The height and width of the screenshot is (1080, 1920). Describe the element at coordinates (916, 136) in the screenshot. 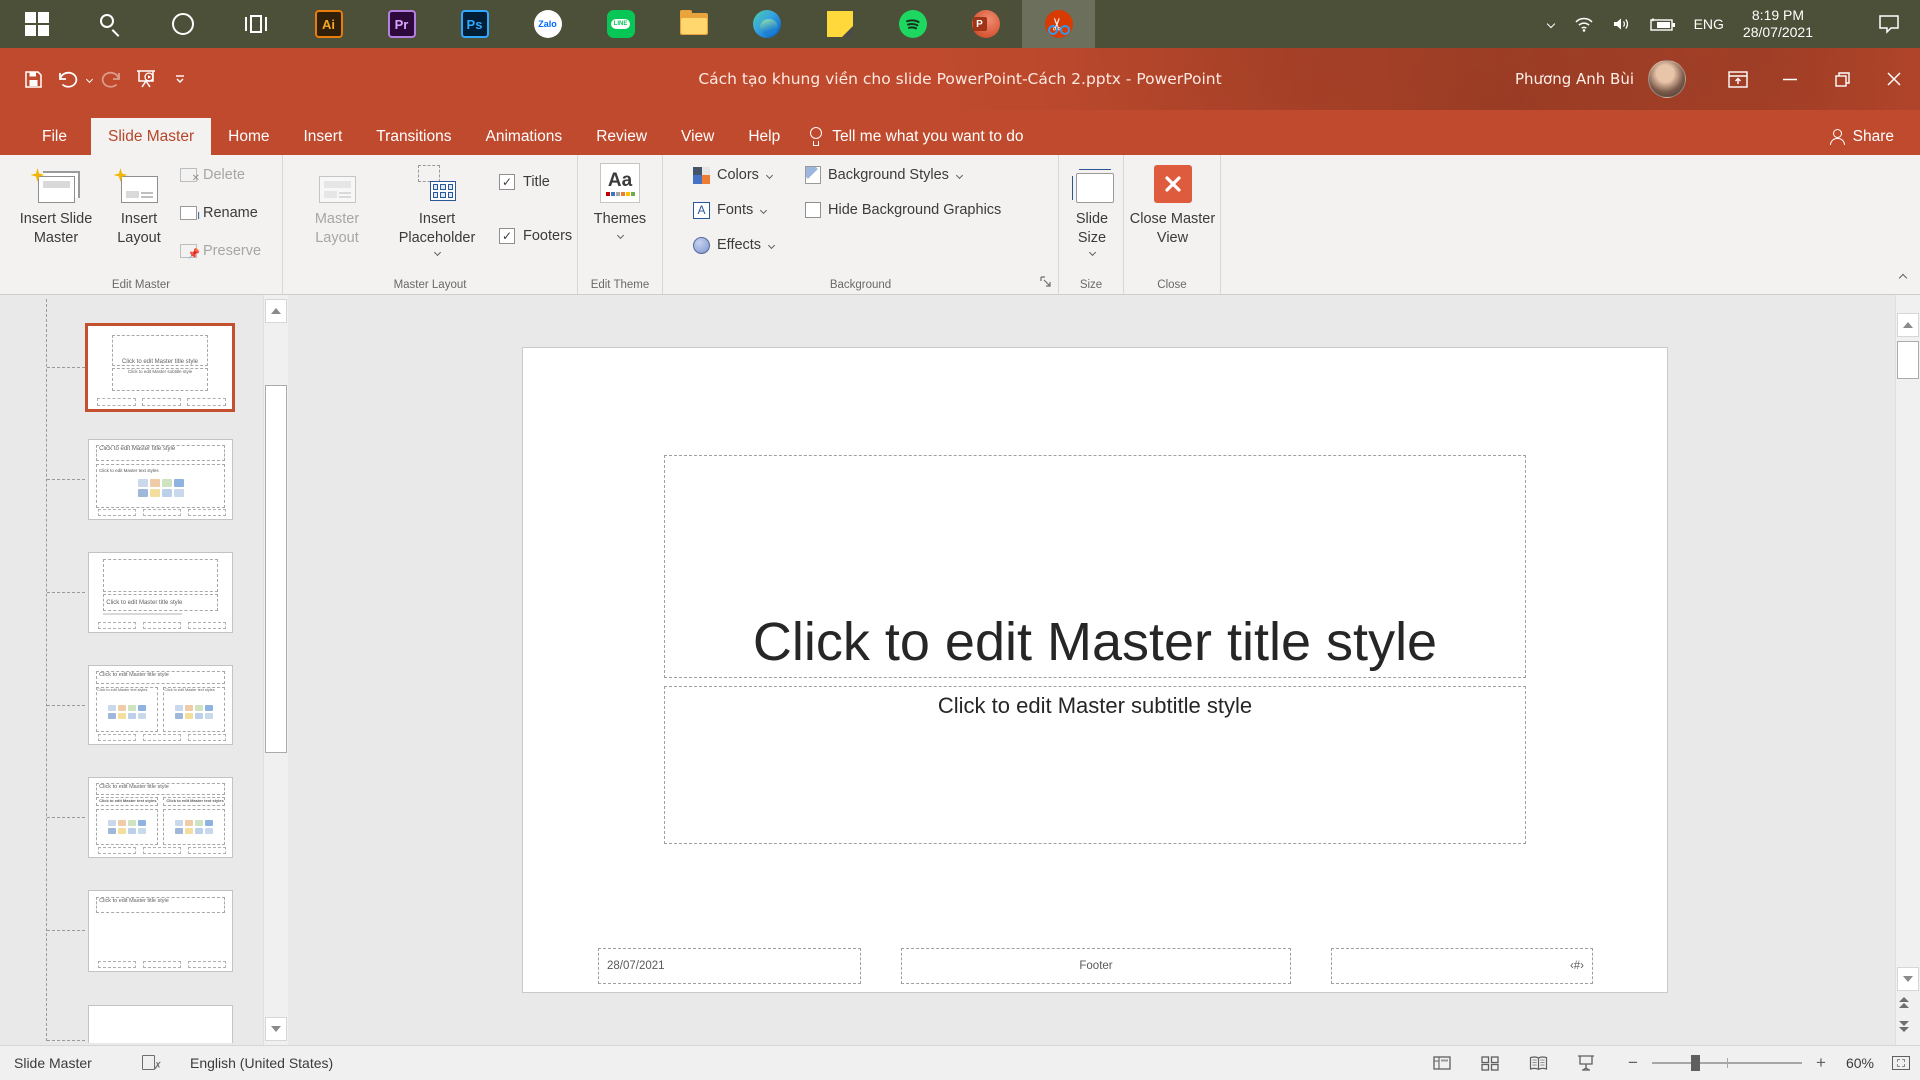

I see `tell-me-box: Tell me what you want to do` at that location.